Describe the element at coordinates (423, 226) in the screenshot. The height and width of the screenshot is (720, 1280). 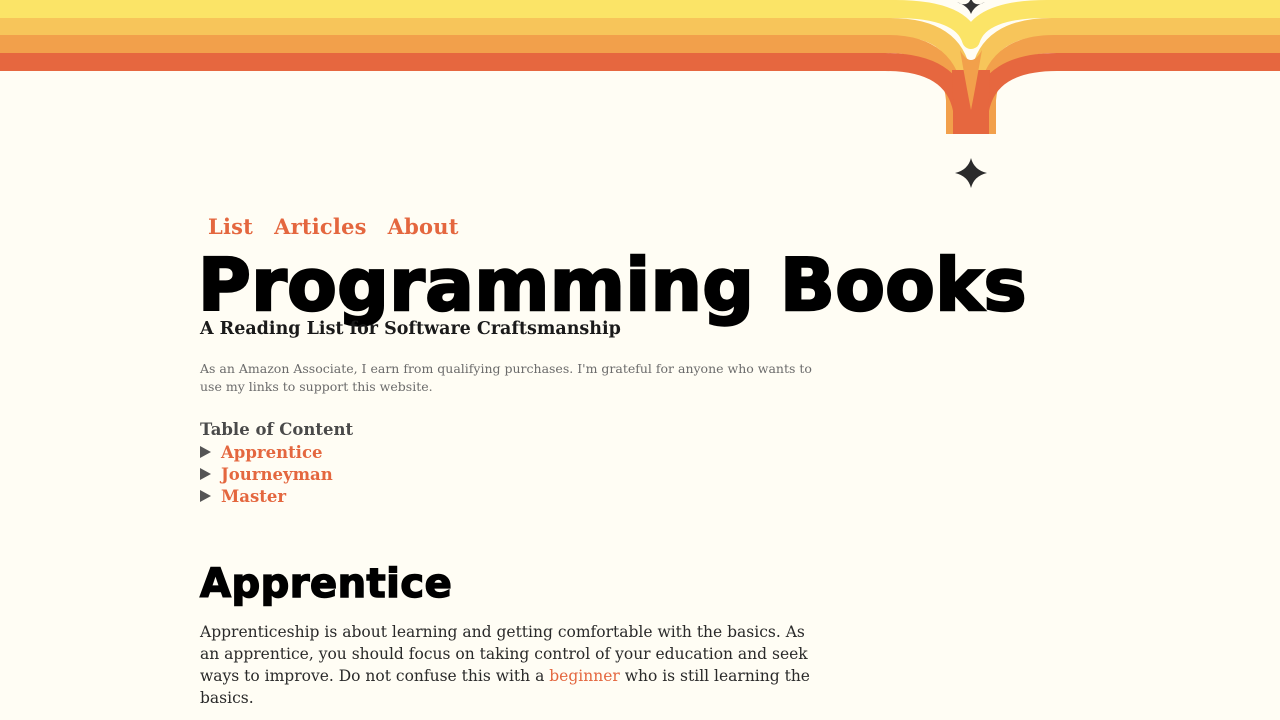
I see `nav-link-about: About` at that location.